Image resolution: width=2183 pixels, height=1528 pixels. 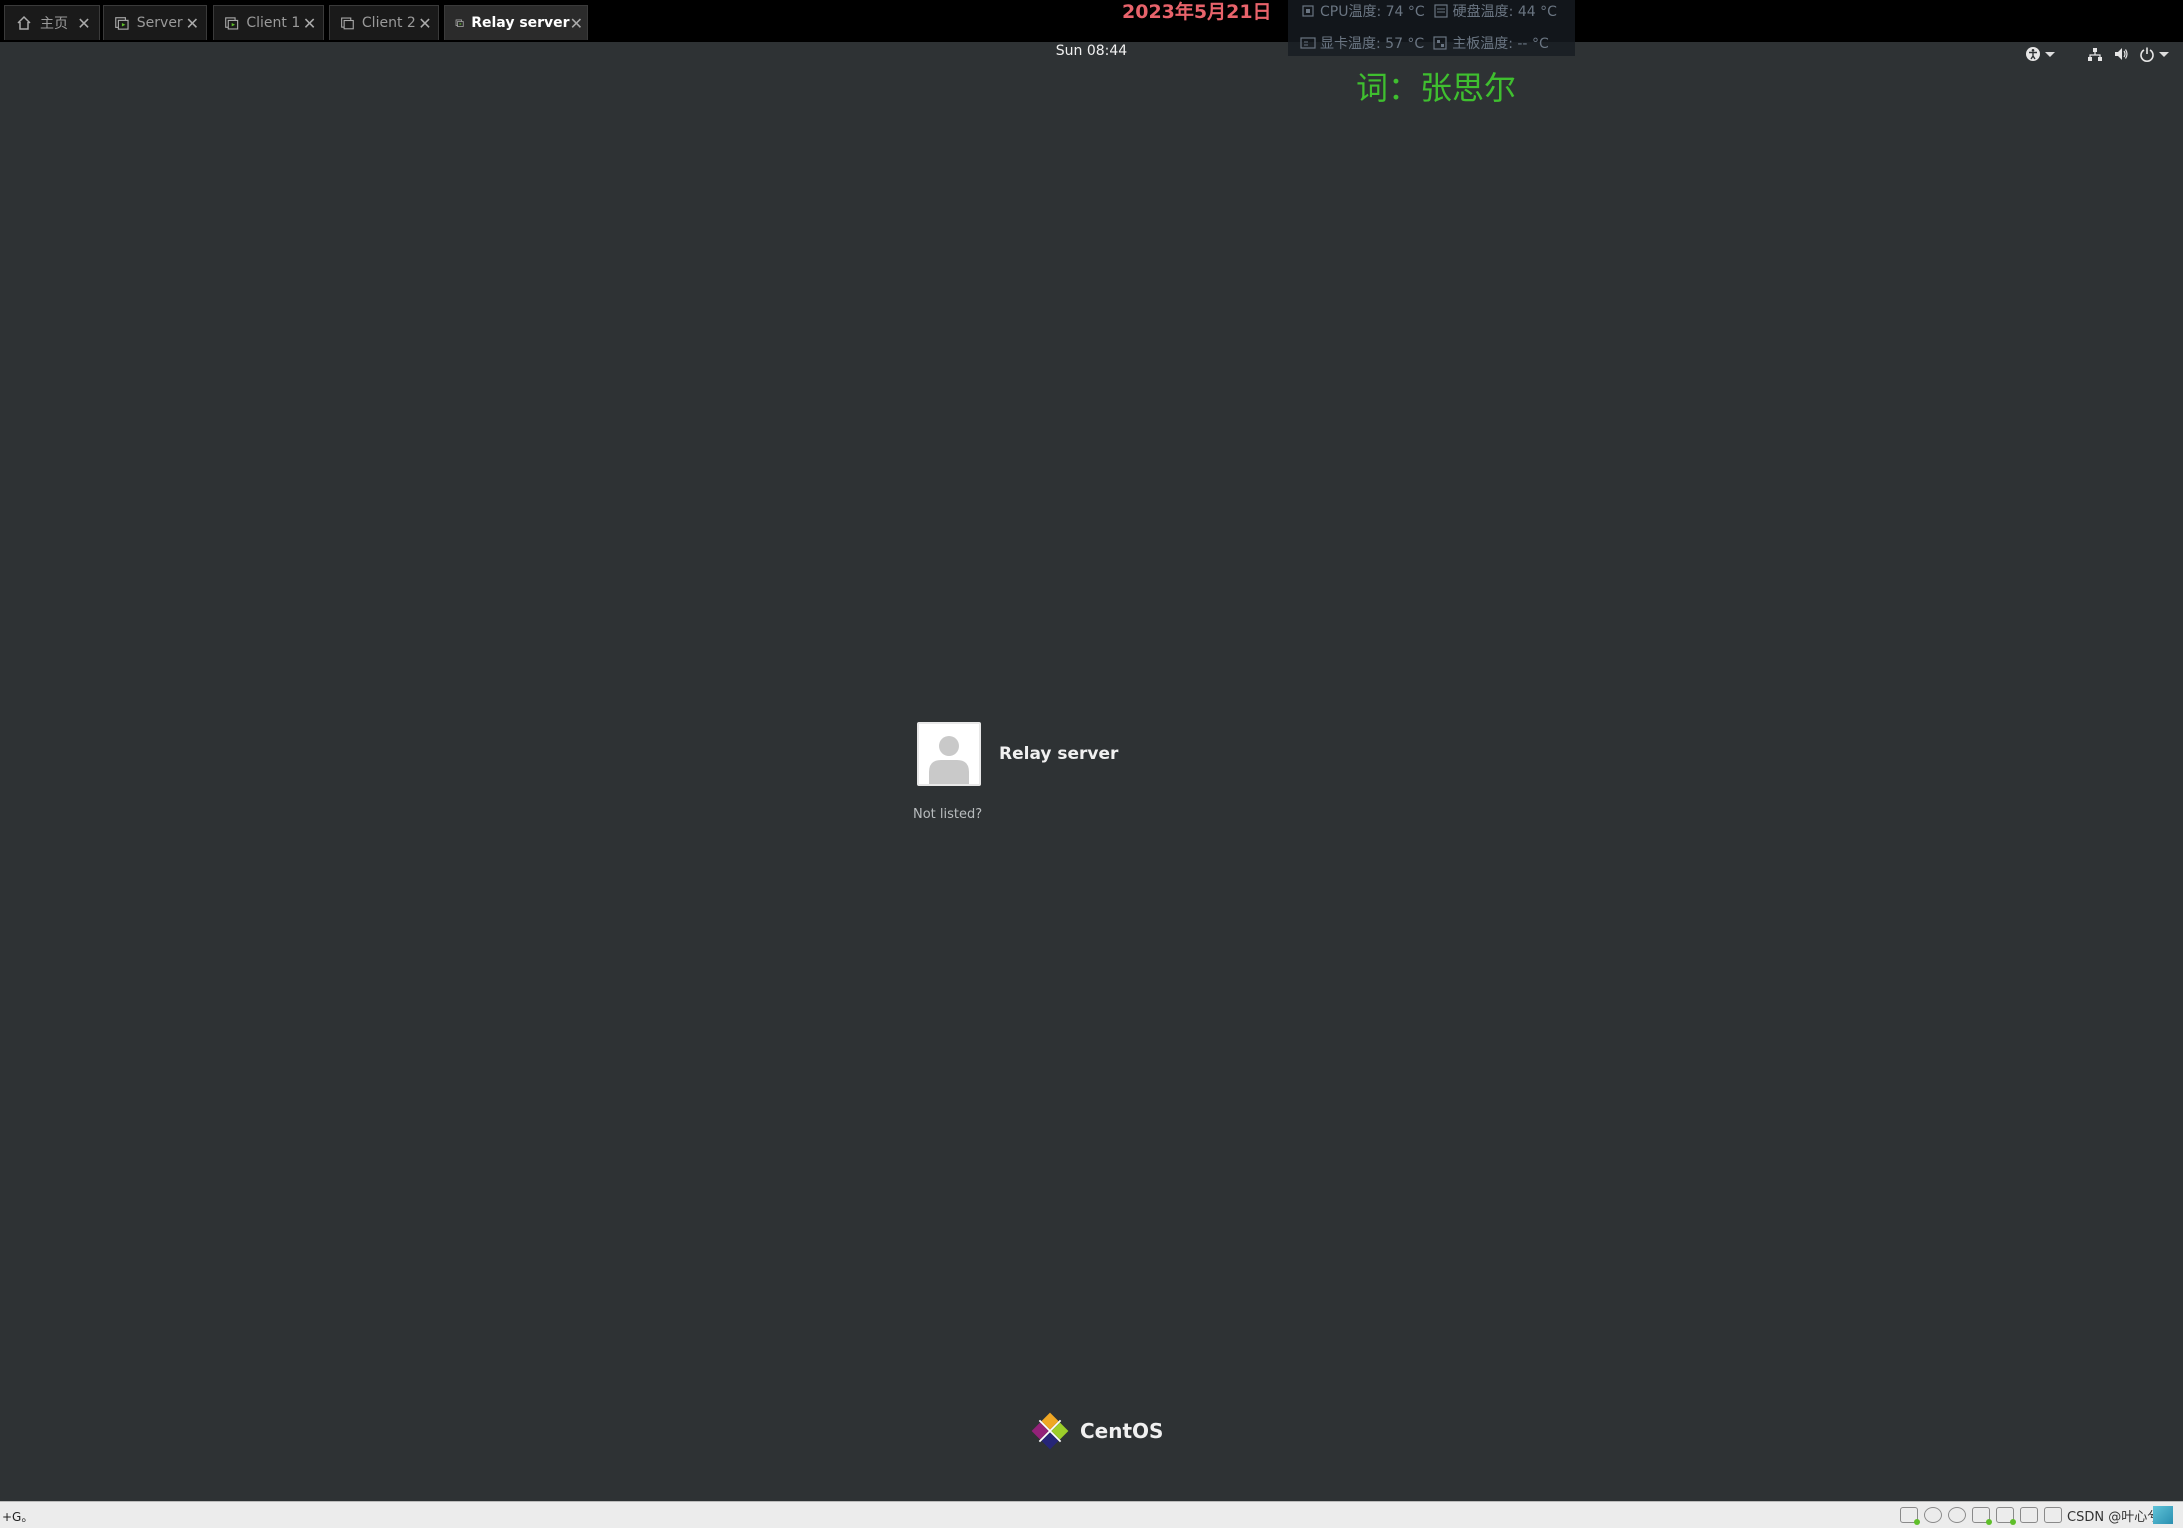 I want to click on centos-logo: CentOS, so click(x=1095, y=1431).